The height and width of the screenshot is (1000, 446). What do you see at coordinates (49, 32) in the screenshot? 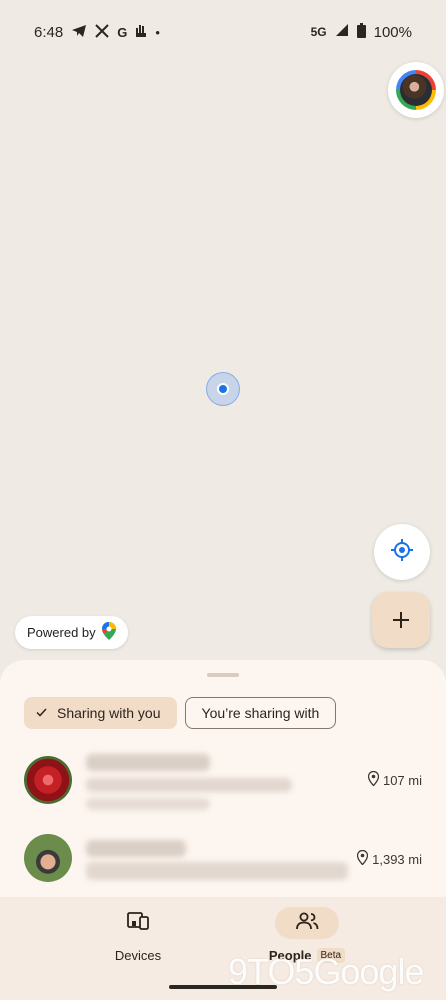
I see `status-time: 6:48` at bounding box center [49, 32].